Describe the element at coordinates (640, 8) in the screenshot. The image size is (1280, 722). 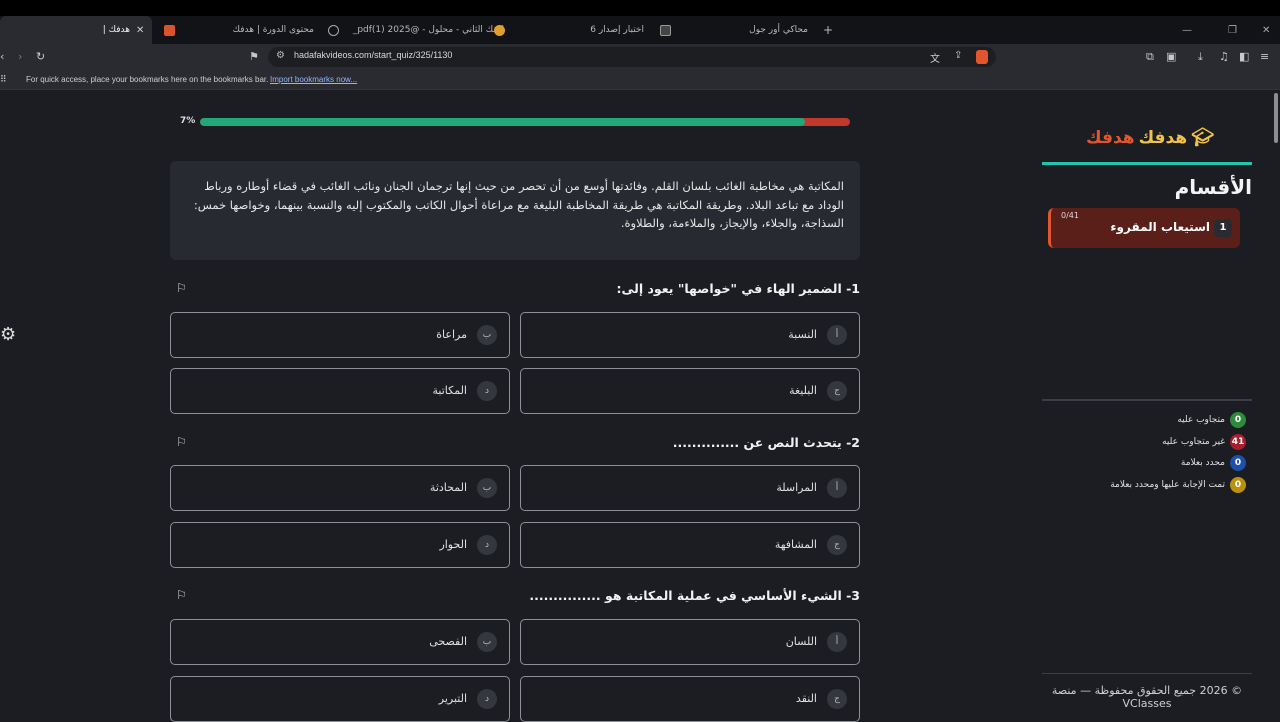
I see `screen-top-strip` at that location.